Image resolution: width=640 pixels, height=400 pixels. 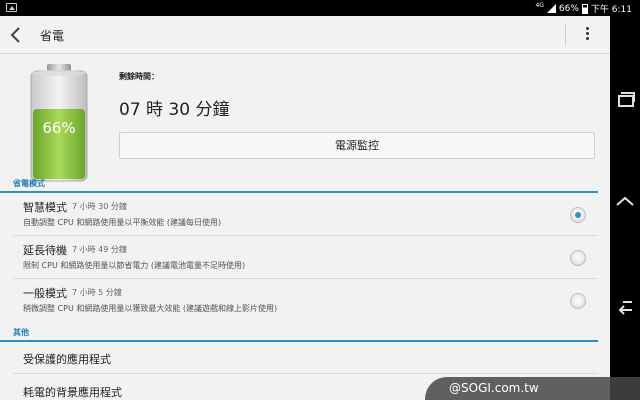 I want to click on mode-name: 延長待機, so click(x=45, y=250).